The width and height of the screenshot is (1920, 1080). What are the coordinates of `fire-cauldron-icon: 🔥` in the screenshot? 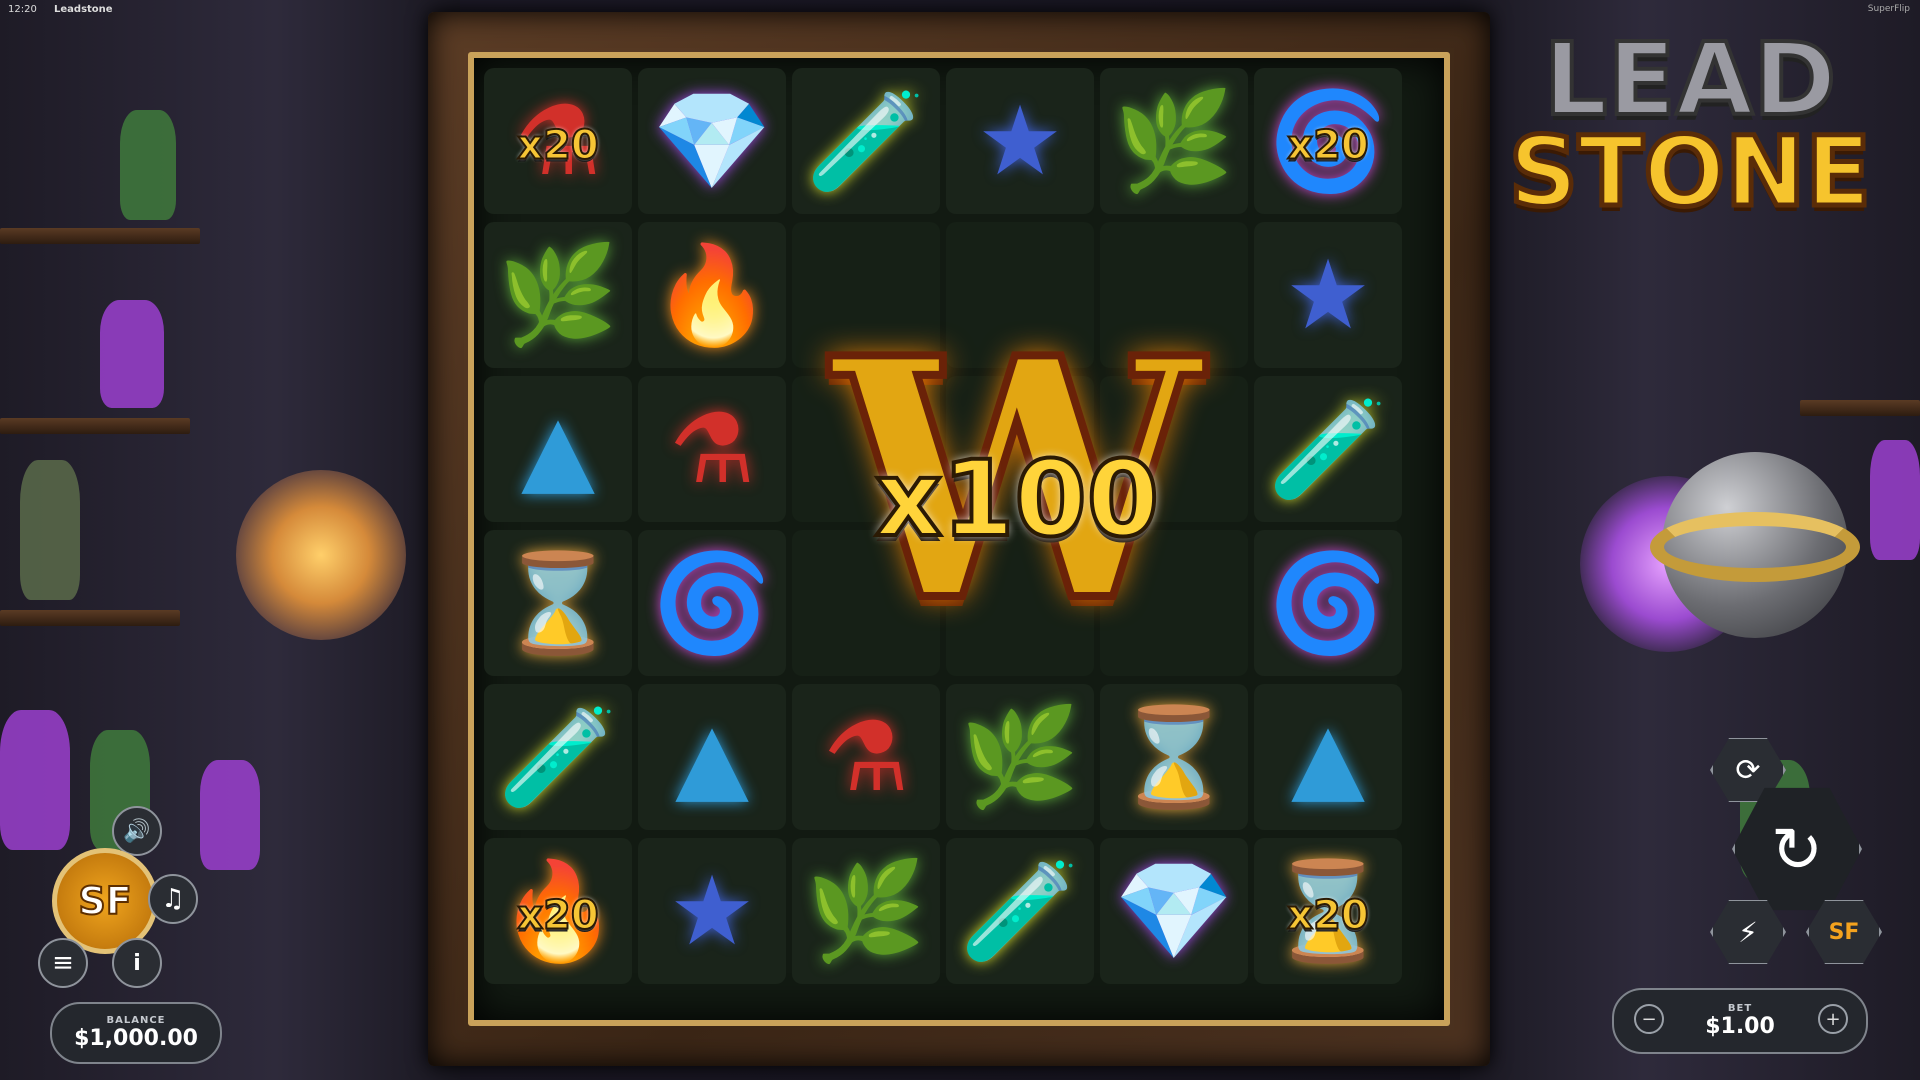 It's located at (712, 295).